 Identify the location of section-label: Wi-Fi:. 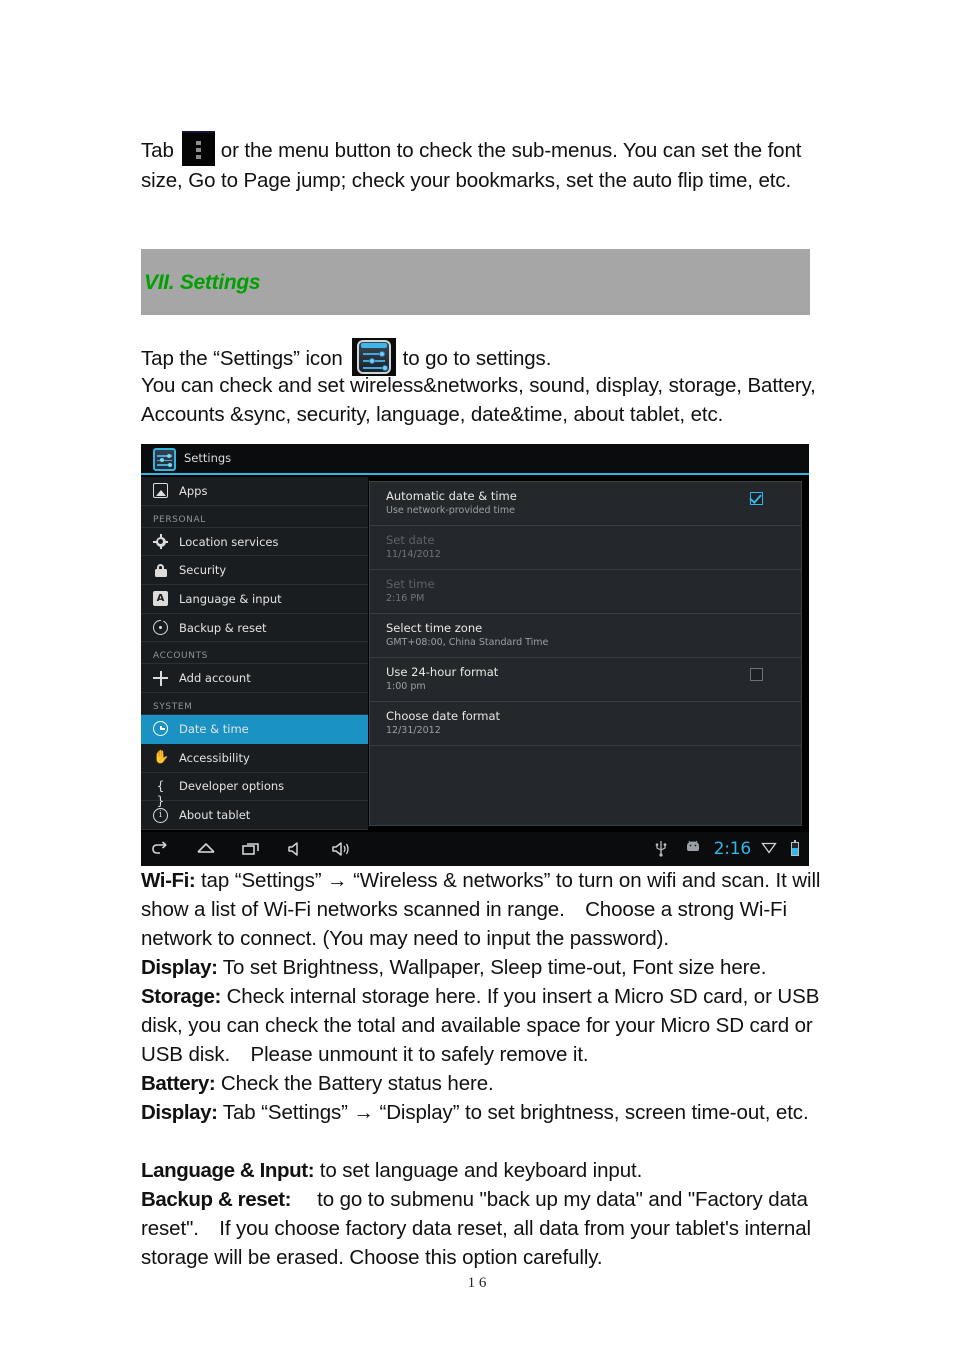
(168, 880).